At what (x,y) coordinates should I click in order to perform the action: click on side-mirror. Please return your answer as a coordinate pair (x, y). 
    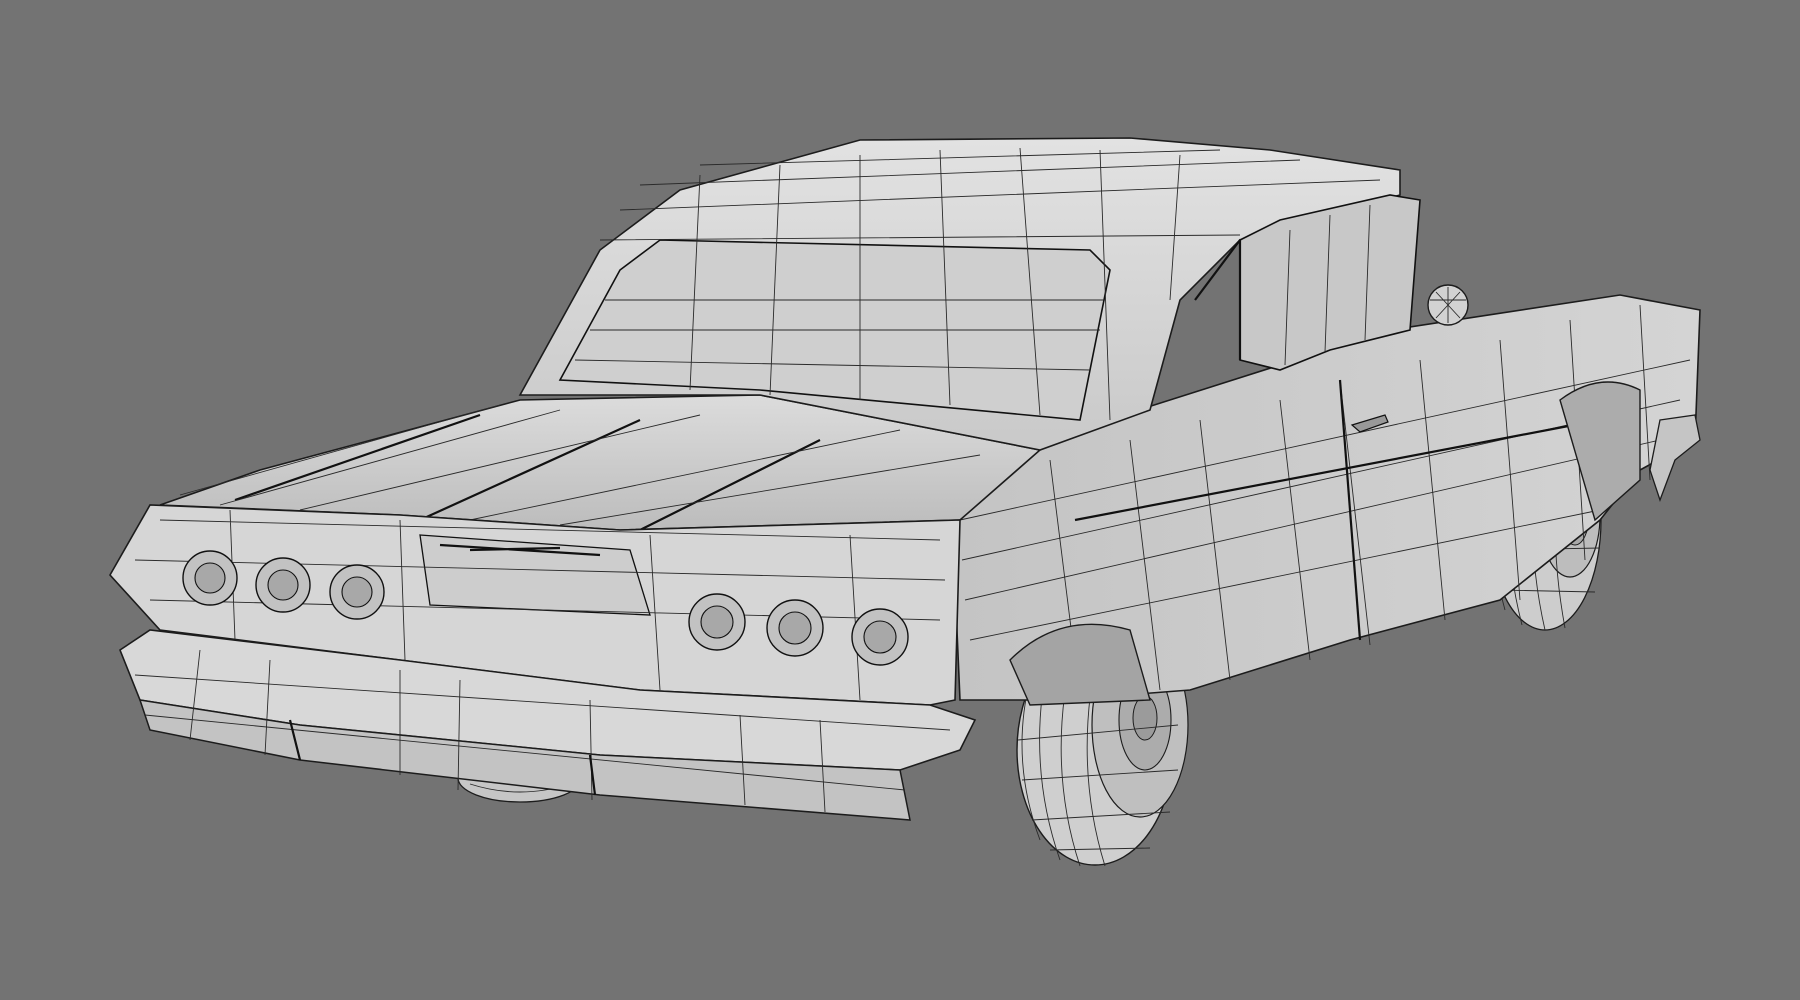
    Looking at the image, I should click on (1448, 305).